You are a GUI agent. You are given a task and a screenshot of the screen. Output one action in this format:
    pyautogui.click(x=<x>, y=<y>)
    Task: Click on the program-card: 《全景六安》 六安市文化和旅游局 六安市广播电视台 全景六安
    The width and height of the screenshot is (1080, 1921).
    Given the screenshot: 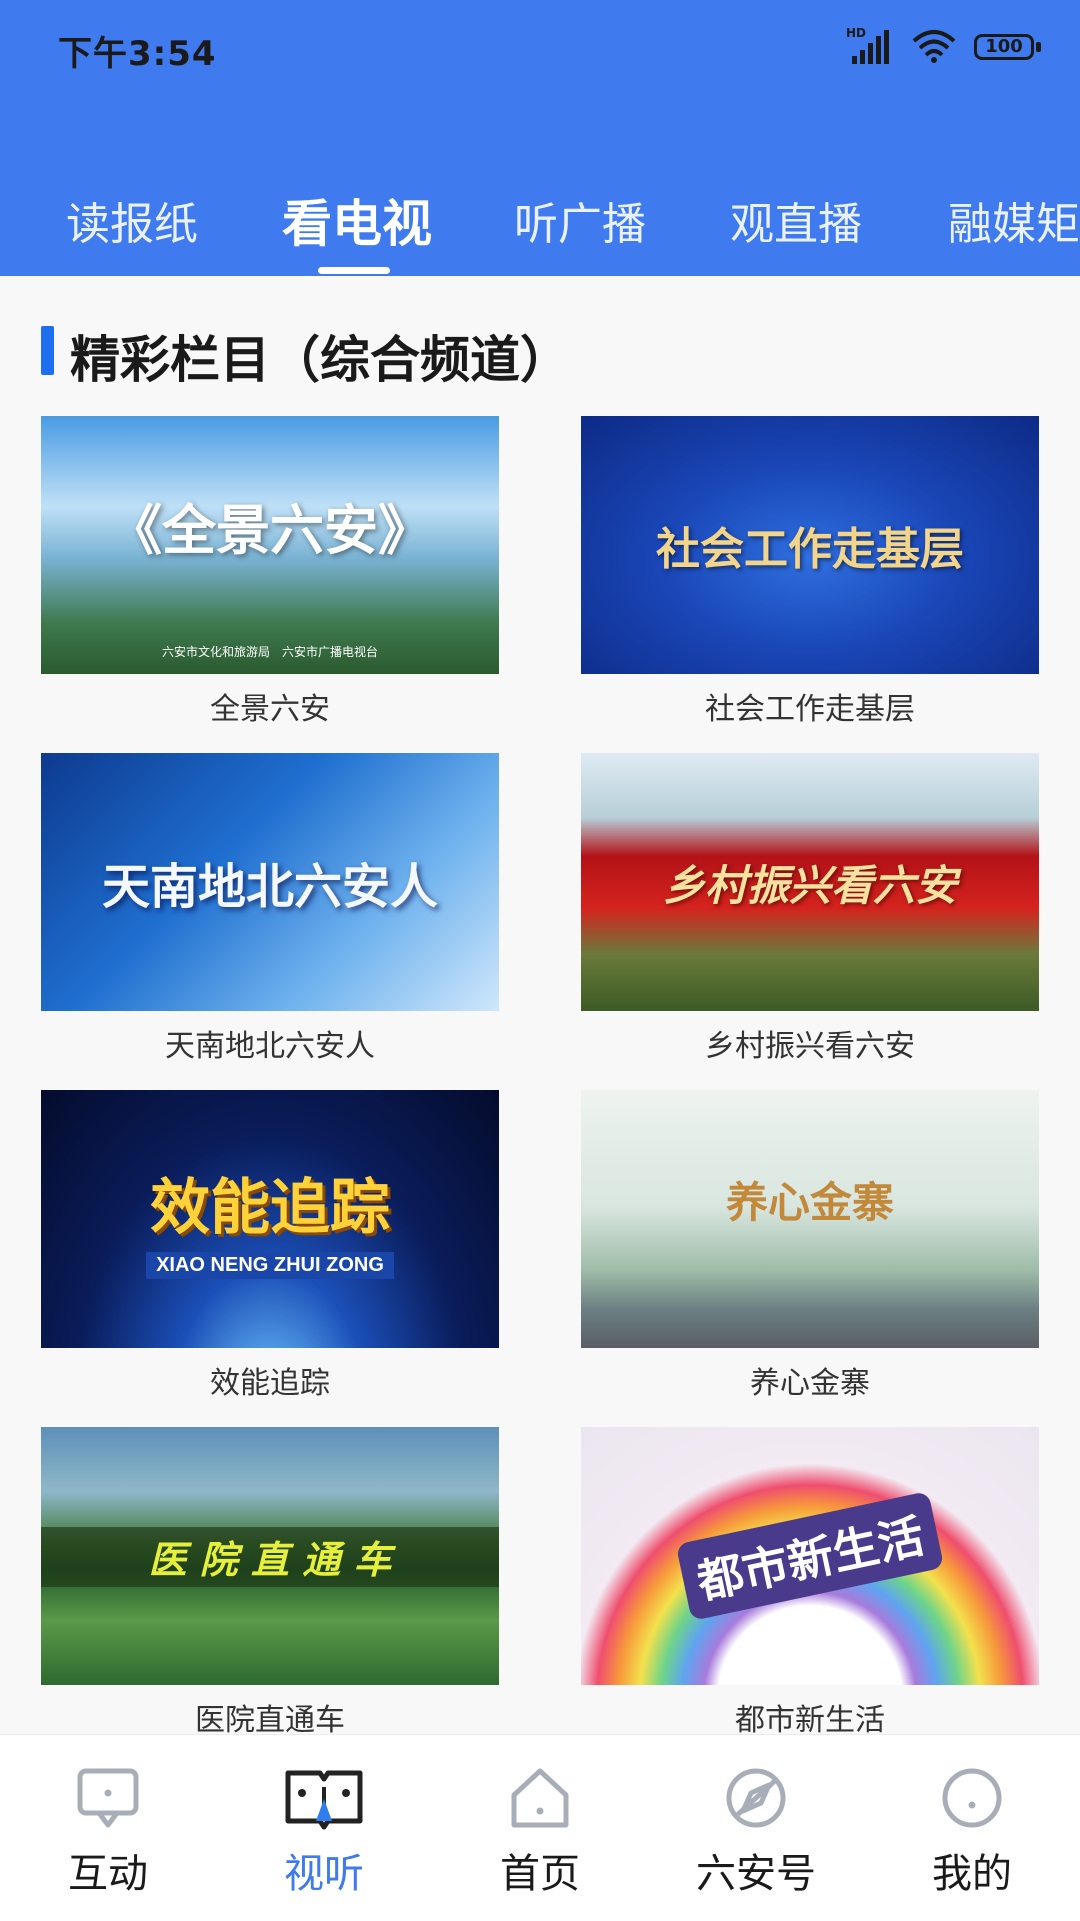 What is the action you would take?
    pyautogui.click(x=270, y=576)
    